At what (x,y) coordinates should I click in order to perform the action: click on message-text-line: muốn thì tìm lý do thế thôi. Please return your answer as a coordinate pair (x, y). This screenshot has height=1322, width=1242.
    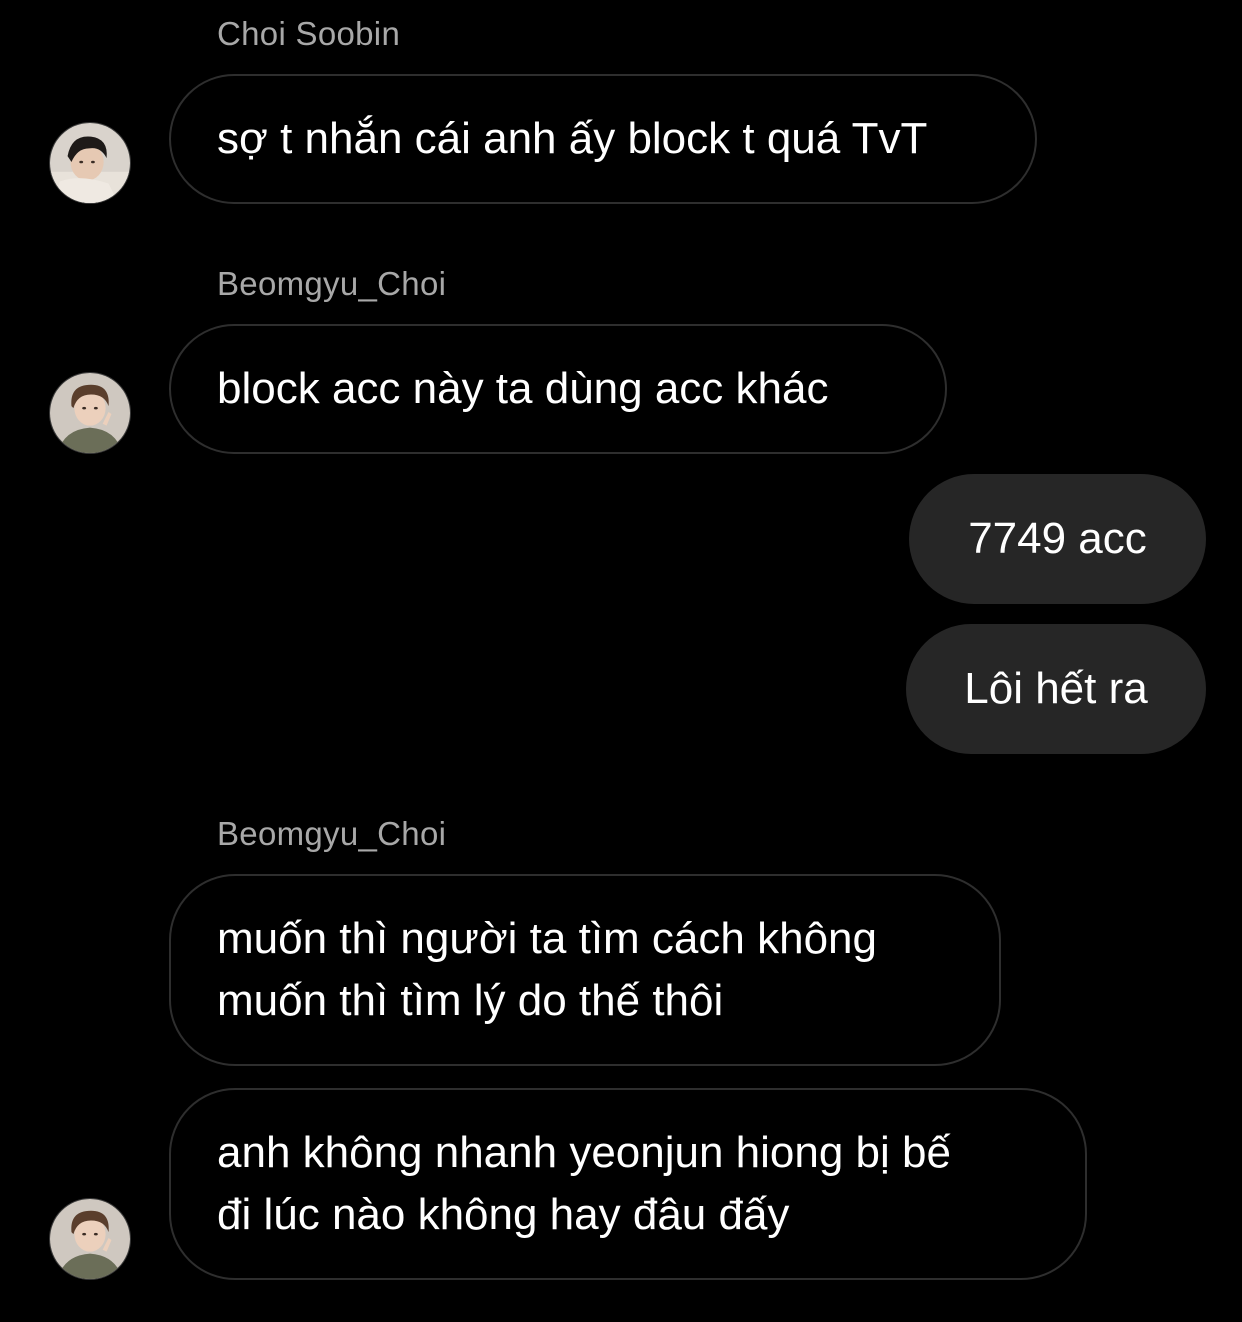
    Looking at the image, I should click on (470, 1000).